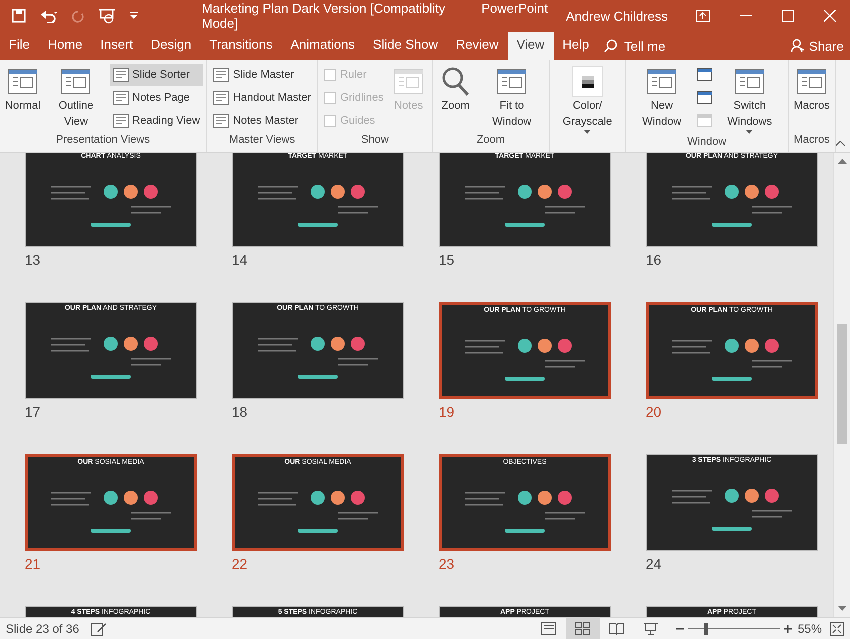  I want to click on group-label: Show, so click(375, 141).